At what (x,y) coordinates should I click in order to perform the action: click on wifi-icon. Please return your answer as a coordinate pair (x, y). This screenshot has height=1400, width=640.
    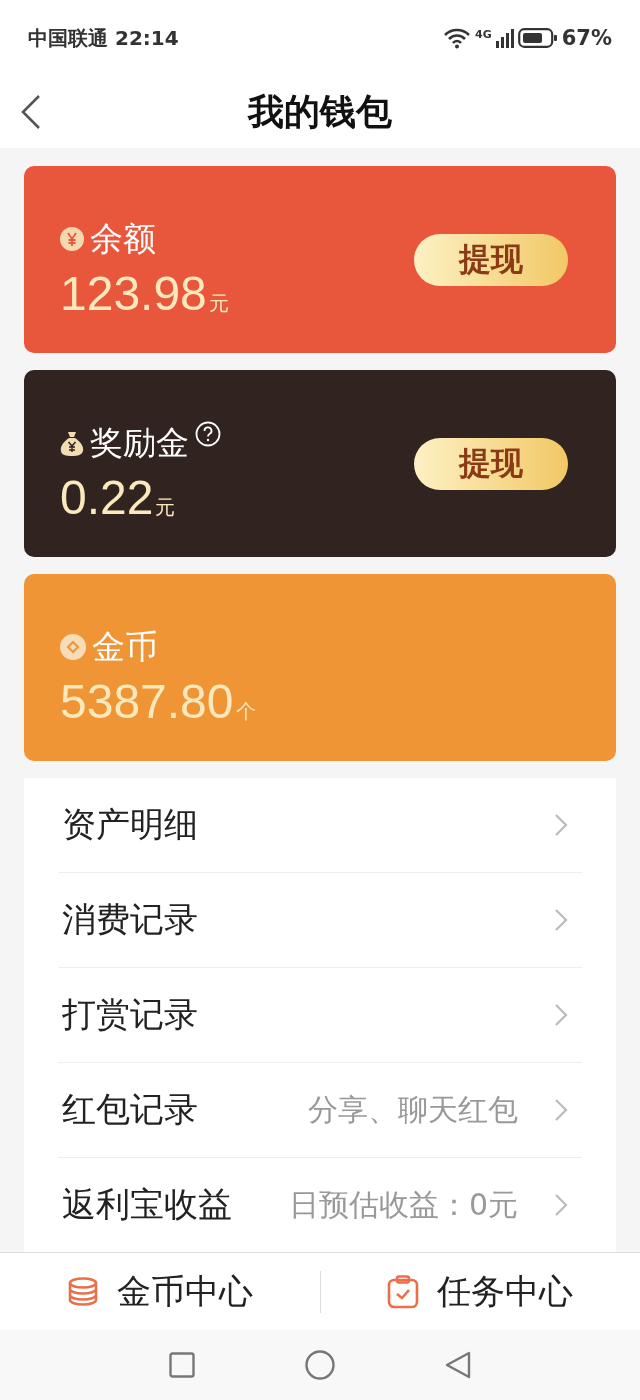
    Looking at the image, I should click on (457, 38).